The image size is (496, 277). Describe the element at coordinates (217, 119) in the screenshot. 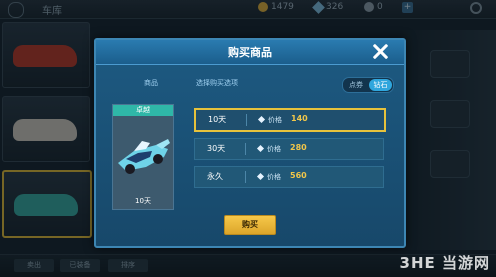

I see `option-days: 10天` at that location.